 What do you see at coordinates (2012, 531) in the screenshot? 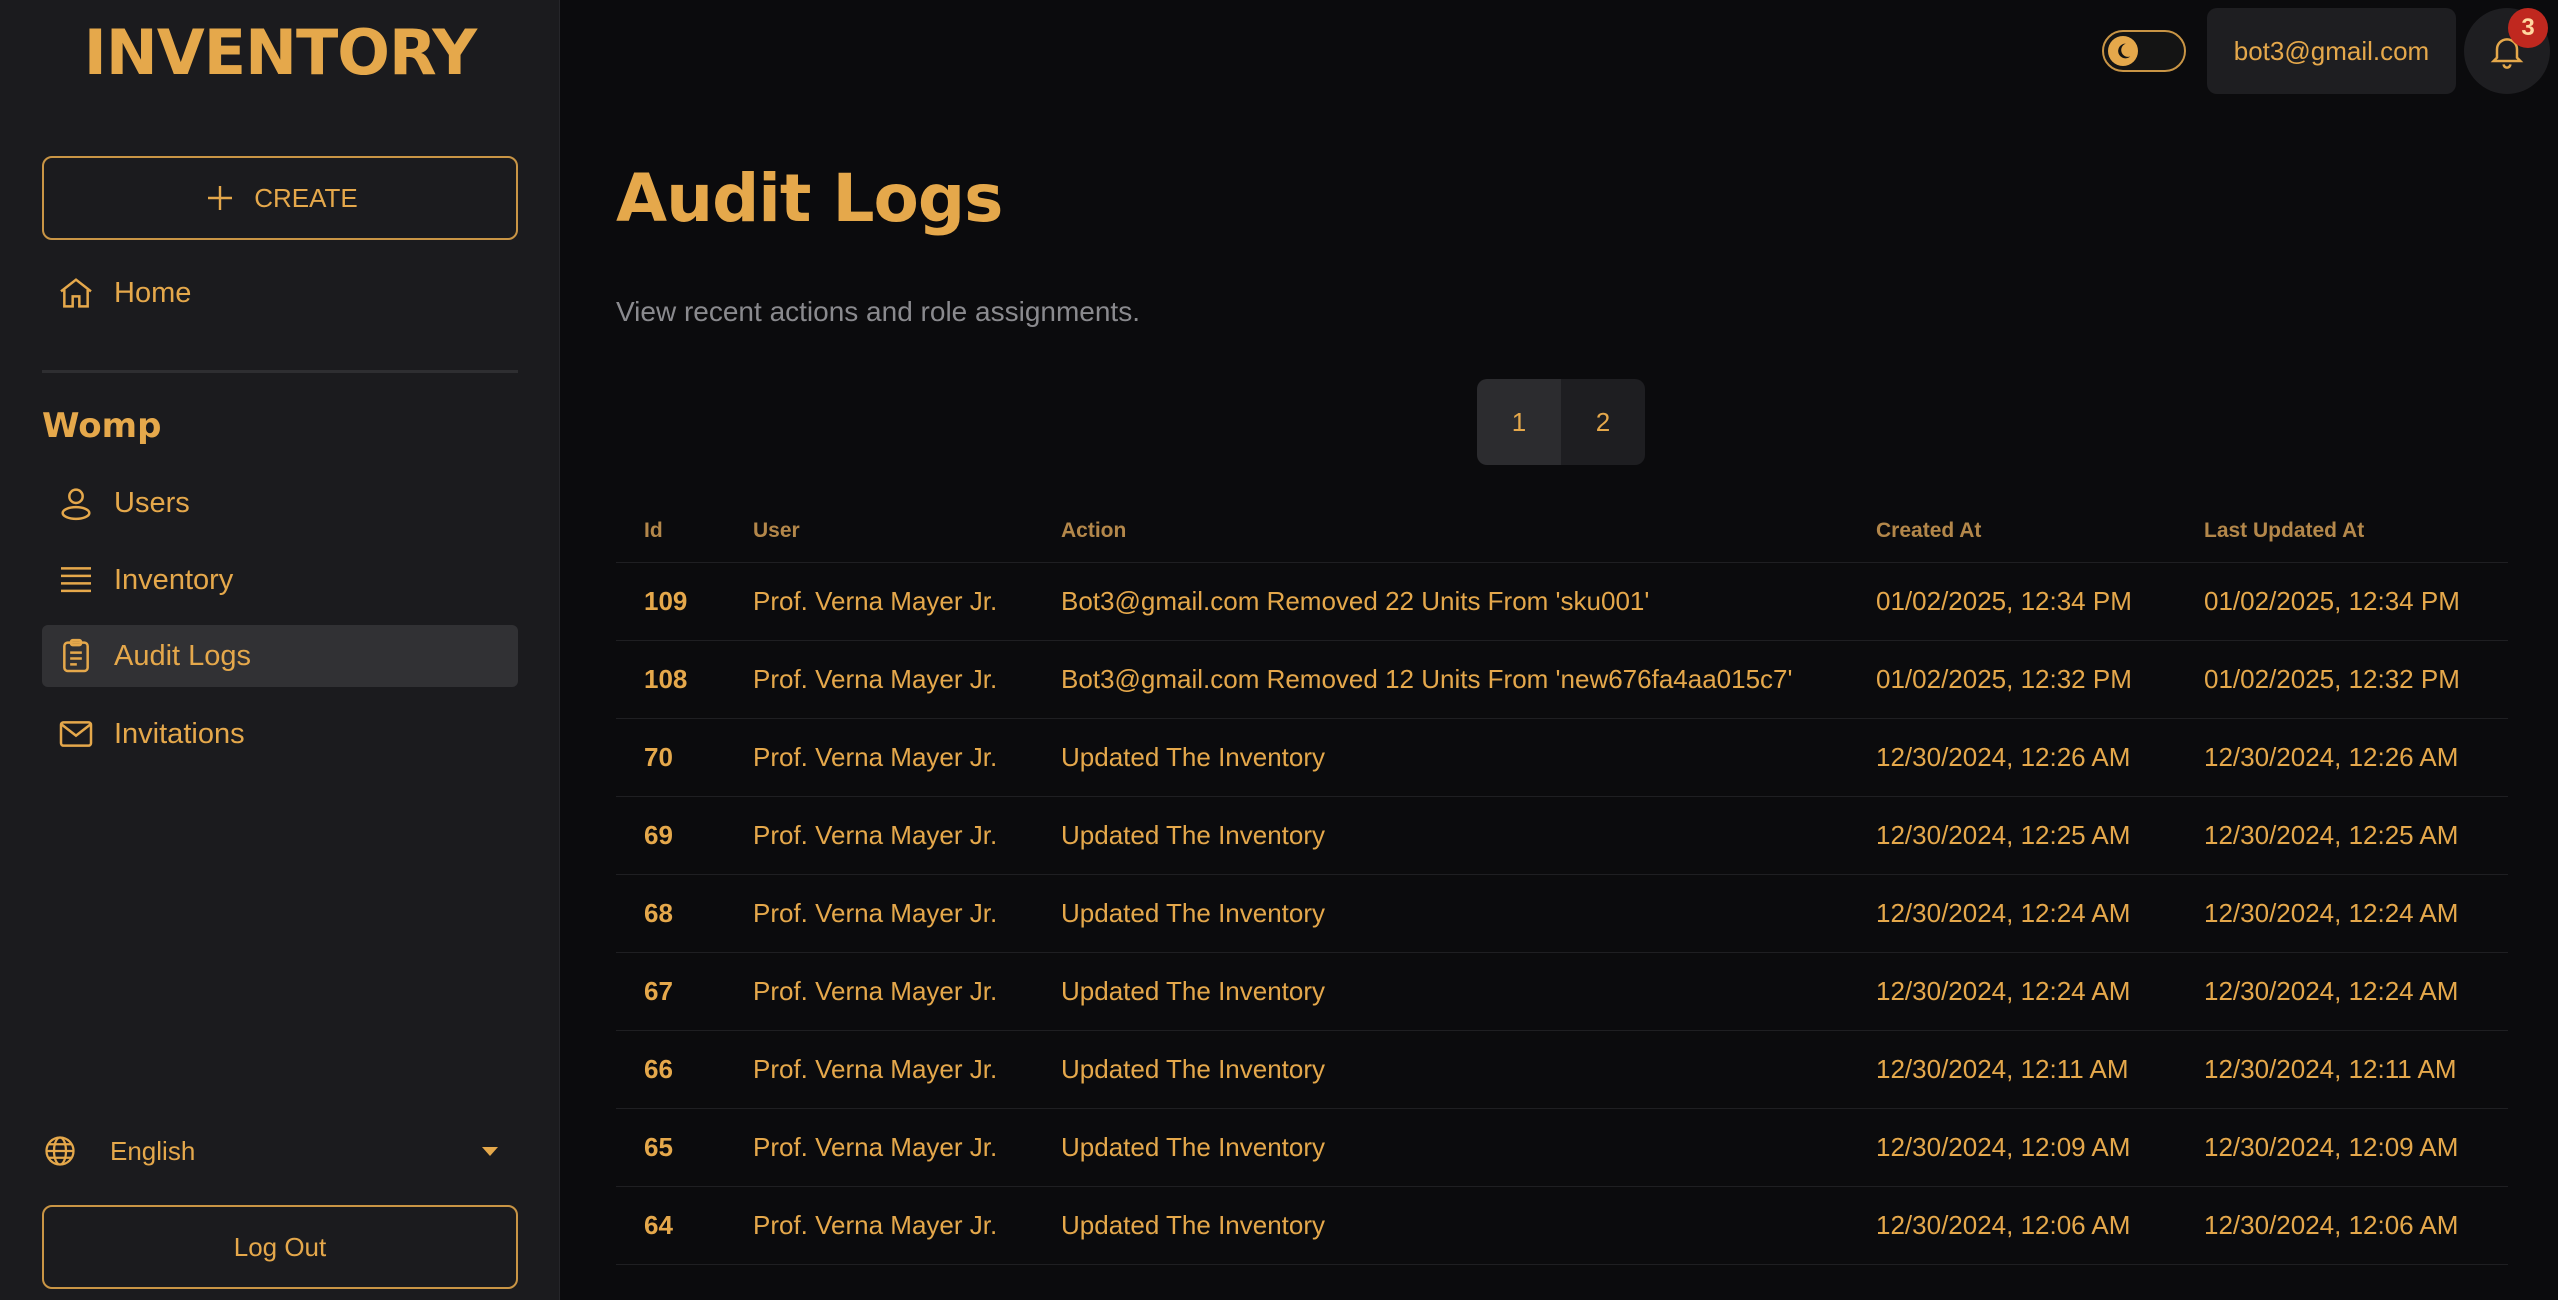
I see `column-header-created-at: Created At` at bounding box center [2012, 531].